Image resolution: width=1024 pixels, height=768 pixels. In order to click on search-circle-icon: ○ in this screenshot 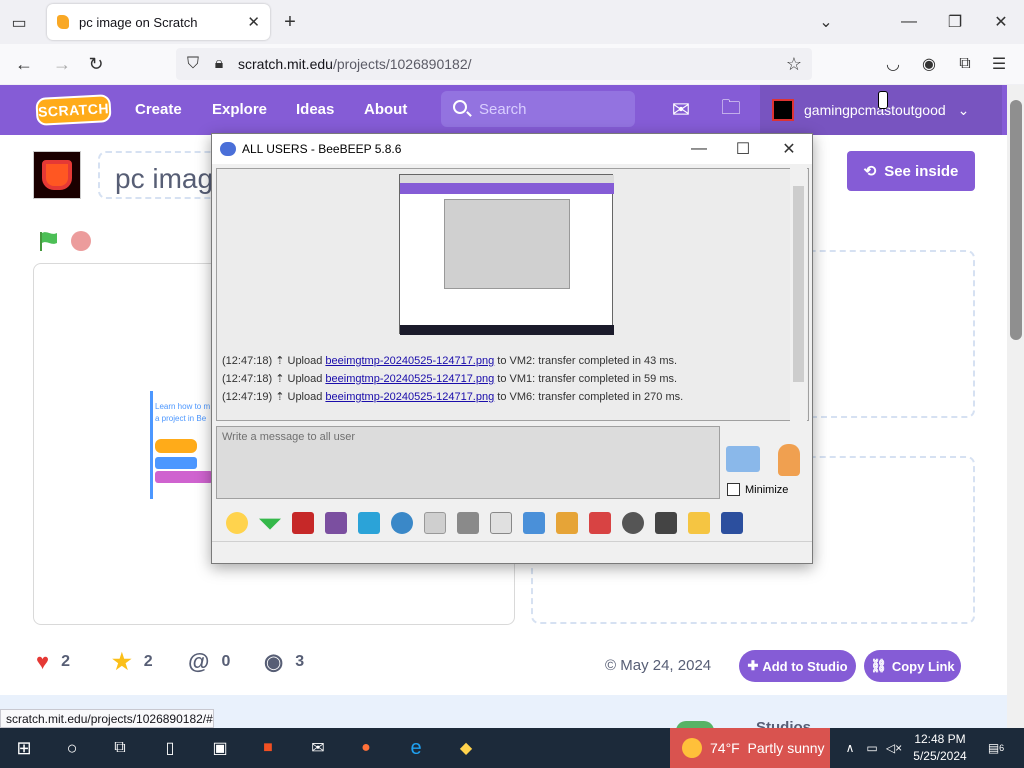, I will do `click(72, 748)`.